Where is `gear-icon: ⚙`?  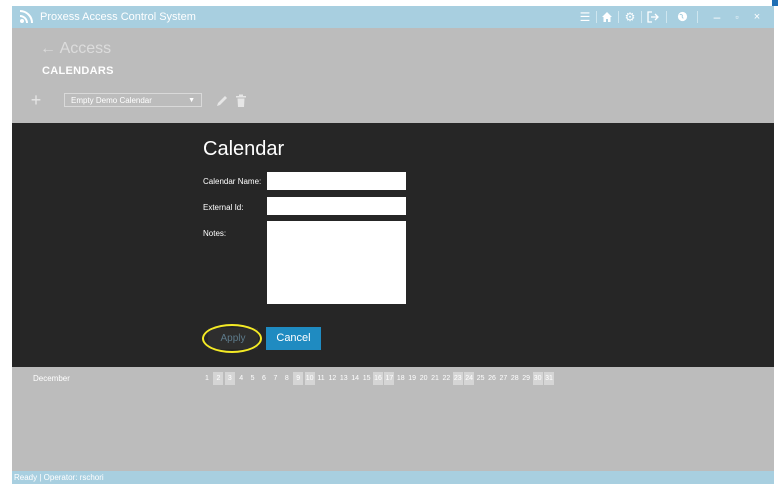
gear-icon: ⚙ is located at coordinates (630, 17).